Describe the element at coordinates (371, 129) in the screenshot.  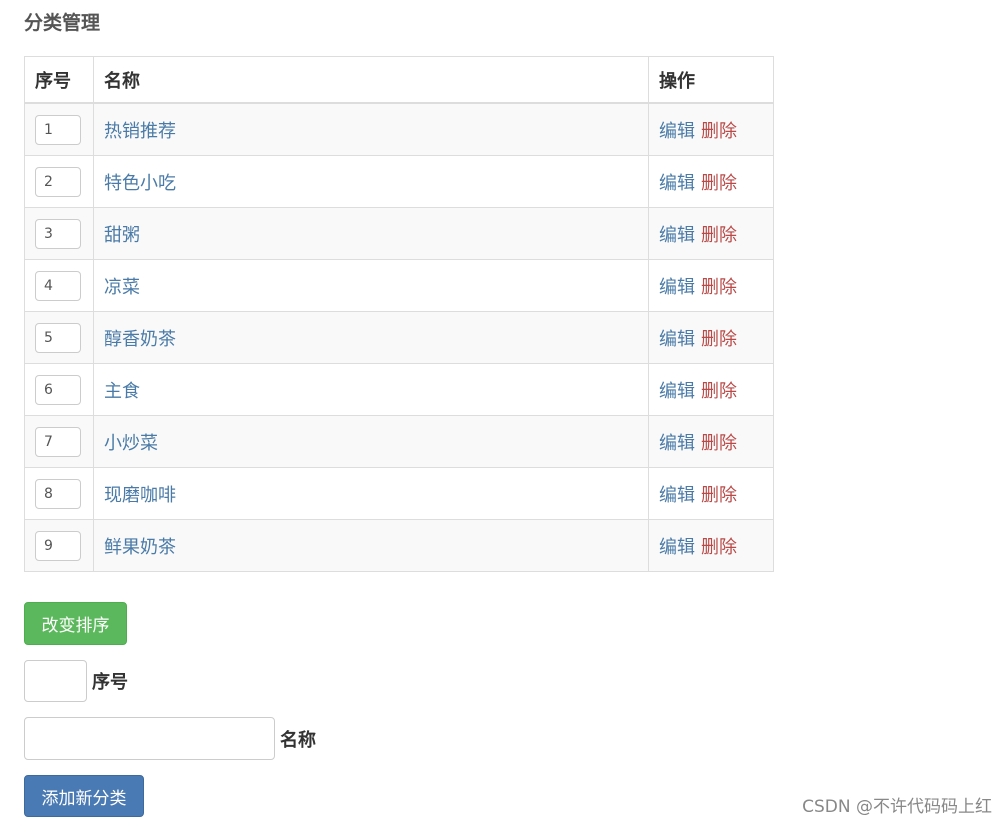
I see `name-cell: 热销推荐` at that location.